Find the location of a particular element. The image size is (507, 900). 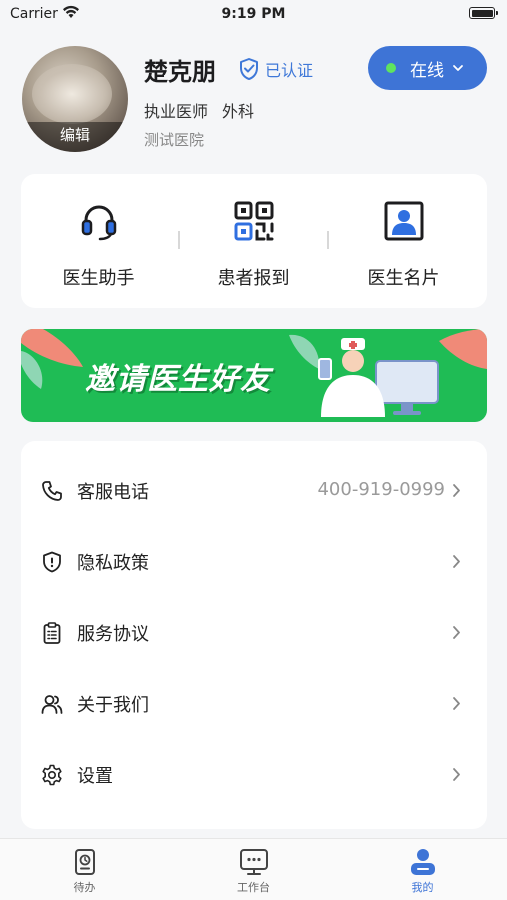

status-dot is located at coordinates (391, 68).